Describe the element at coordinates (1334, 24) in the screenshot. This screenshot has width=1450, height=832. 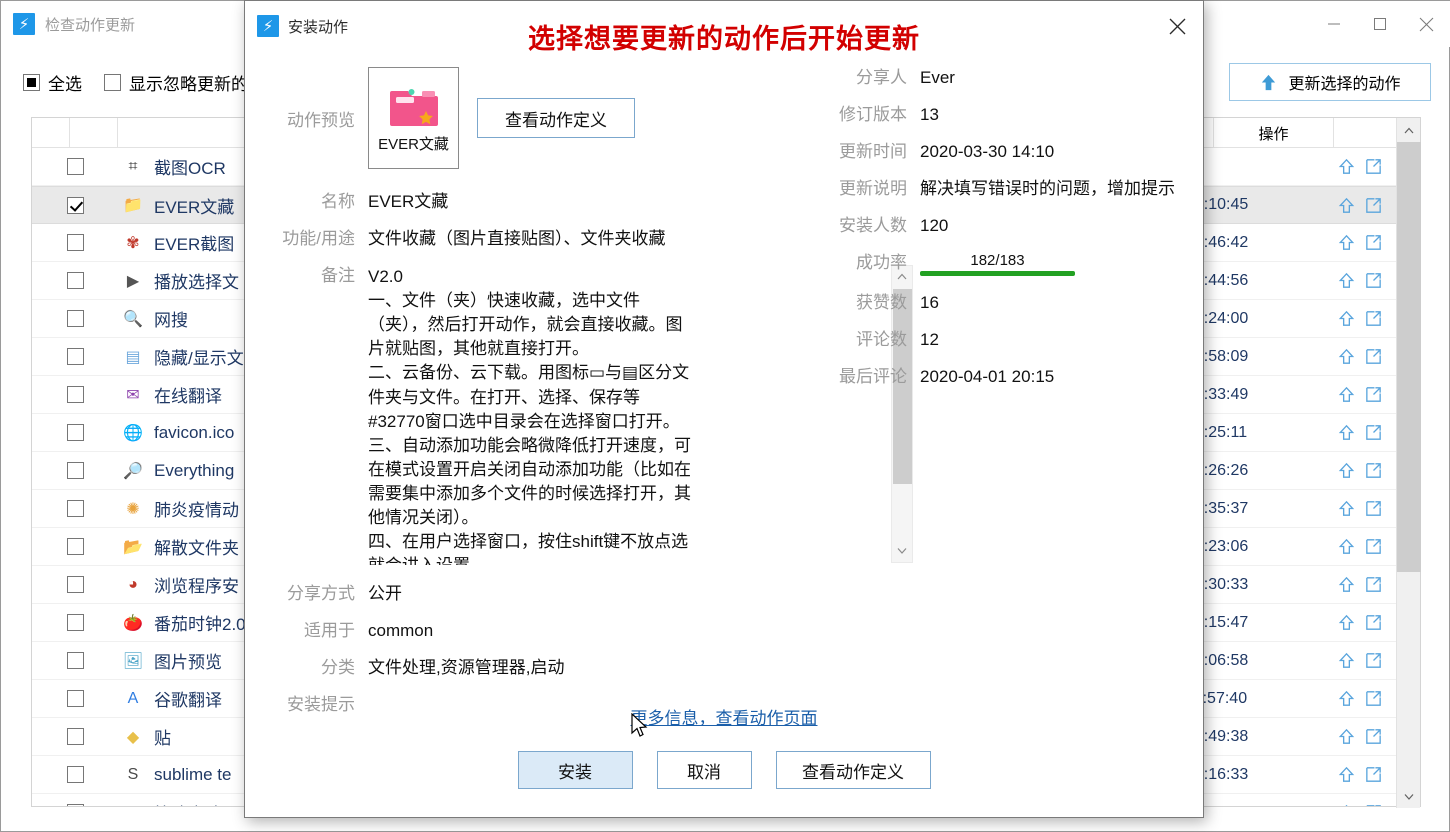
I see `minimize-icon` at that location.